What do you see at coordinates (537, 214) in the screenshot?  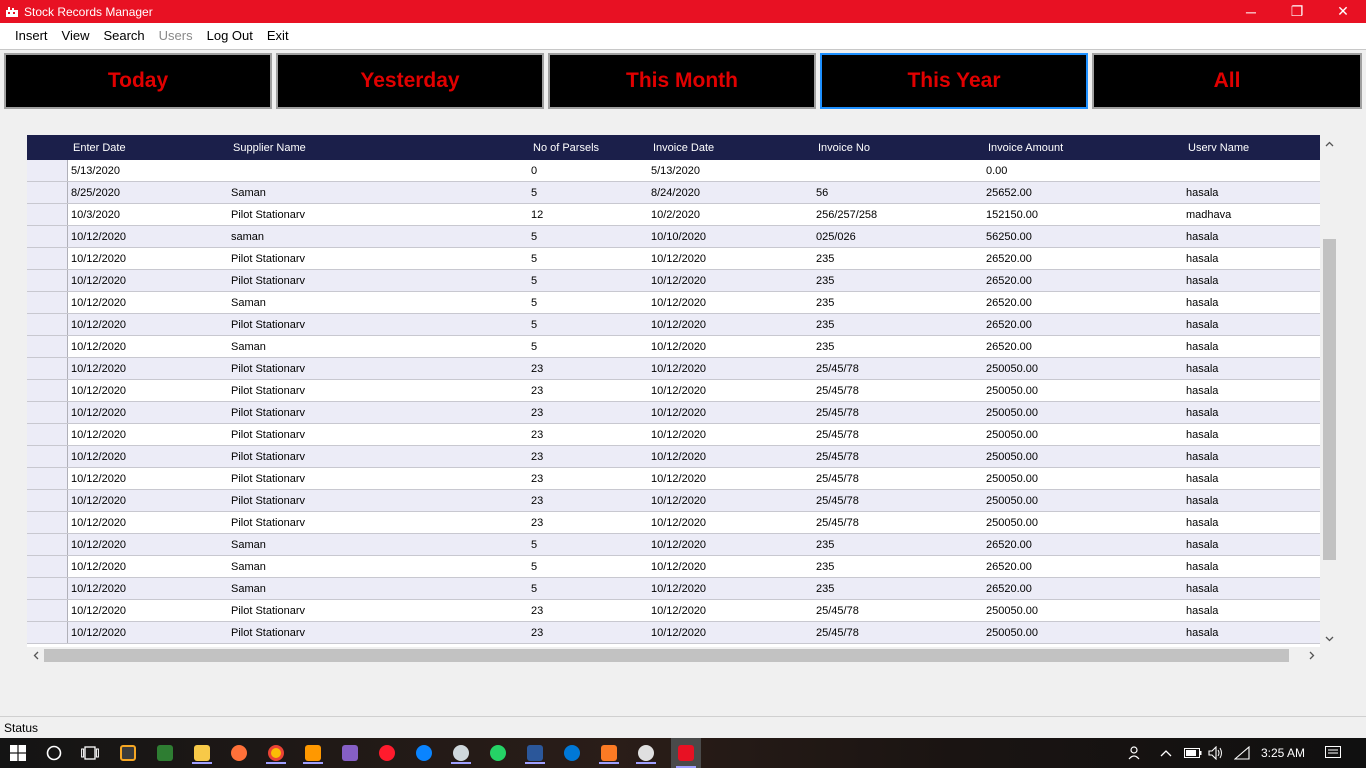 I see `cell-no-of-parsels: 12` at bounding box center [537, 214].